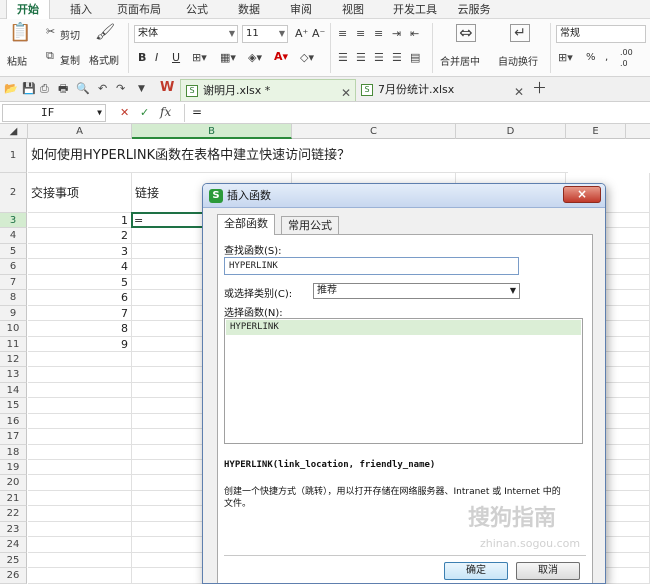 The height and width of the screenshot is (584, 650). Describe the element at coordinates (371, 266) in the screenshot. I see `search-input: HYPERLINK` at that location.